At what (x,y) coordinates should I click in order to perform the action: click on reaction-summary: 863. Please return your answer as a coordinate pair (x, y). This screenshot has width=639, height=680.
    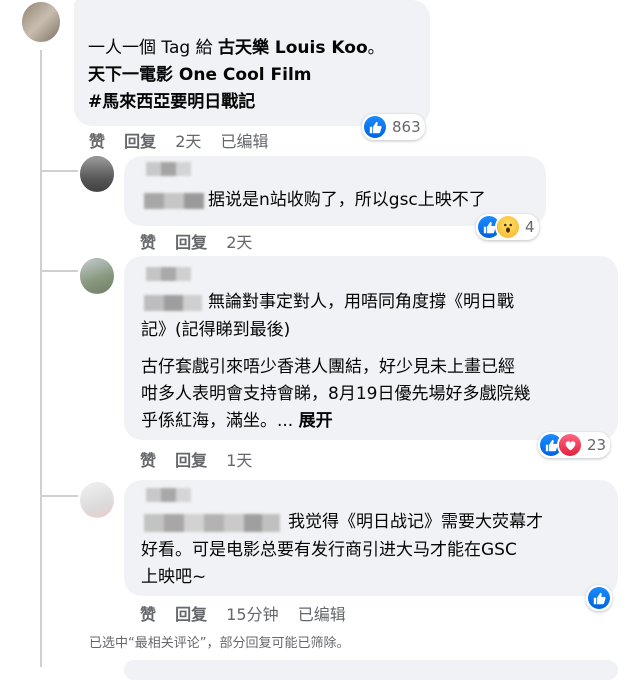
    Looking at the image, I should click on (393, 127).